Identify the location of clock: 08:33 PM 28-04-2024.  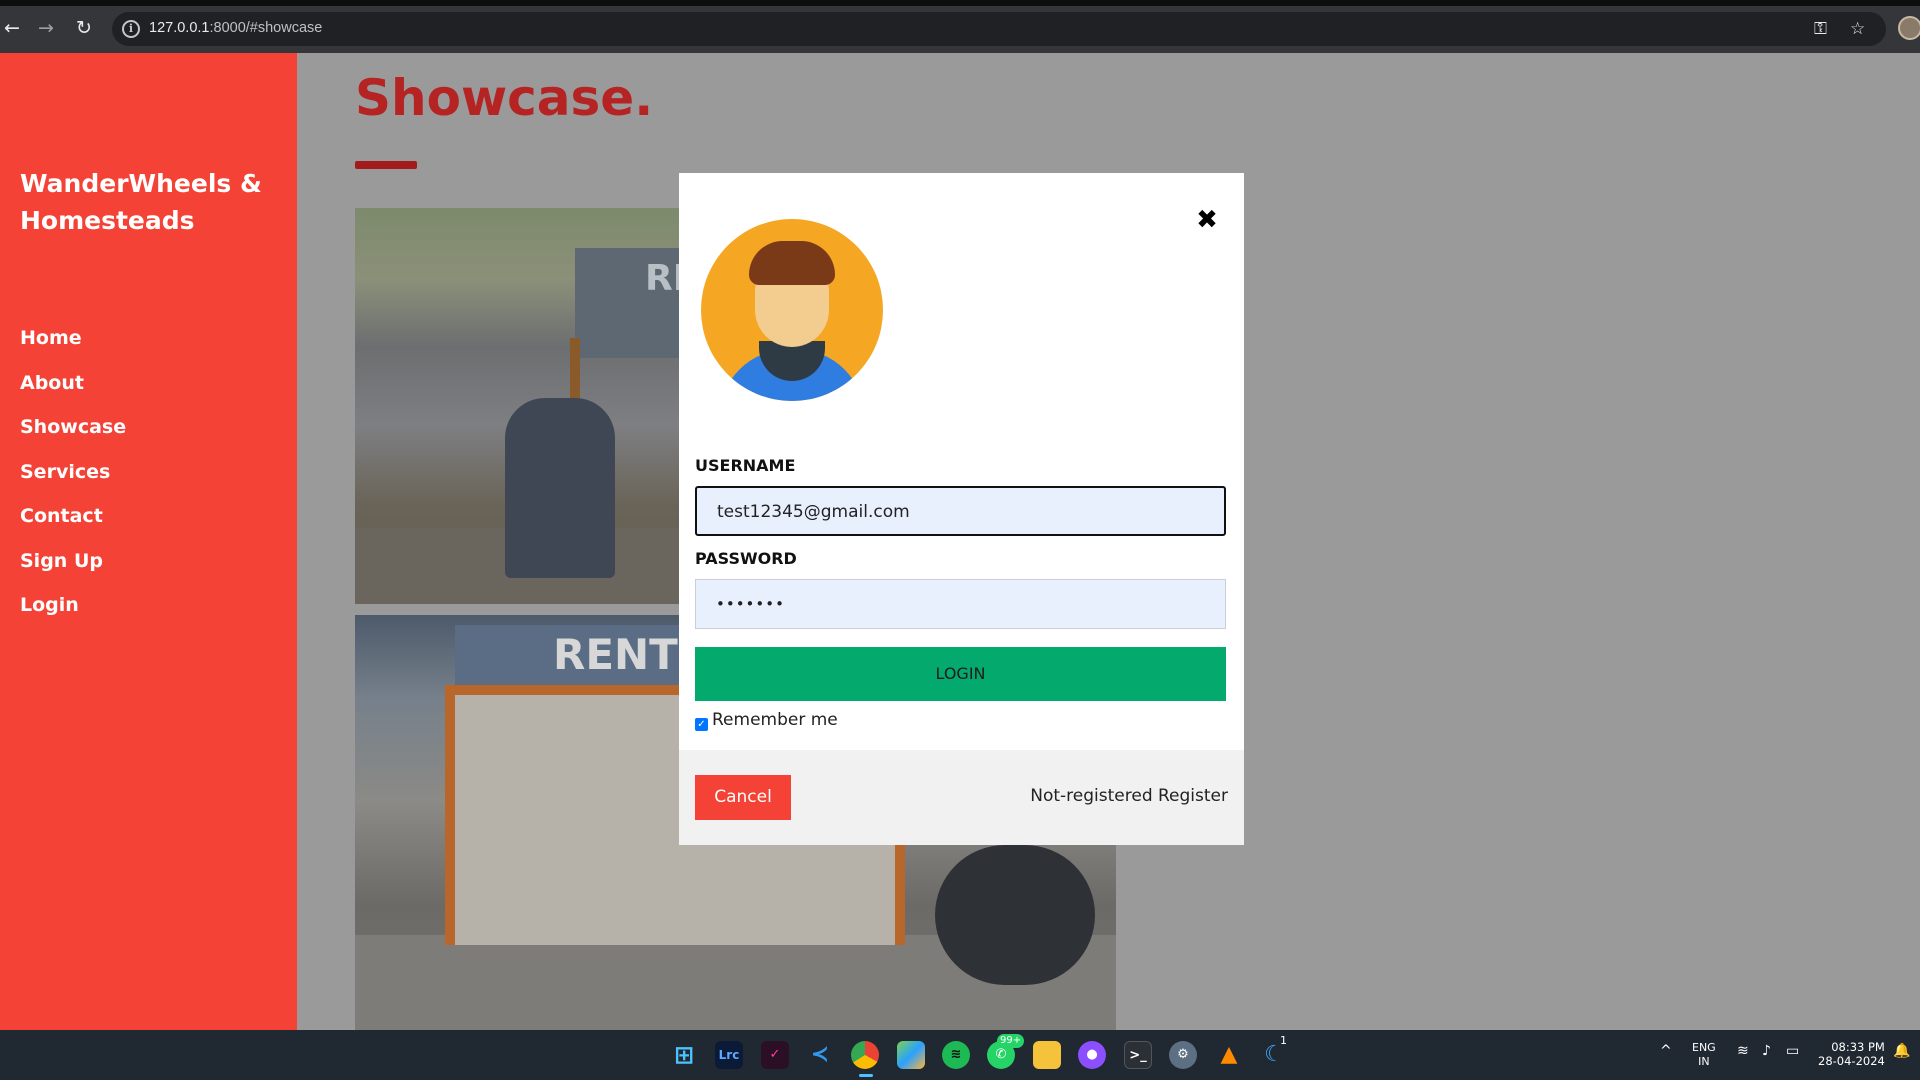
(1851, 1054).